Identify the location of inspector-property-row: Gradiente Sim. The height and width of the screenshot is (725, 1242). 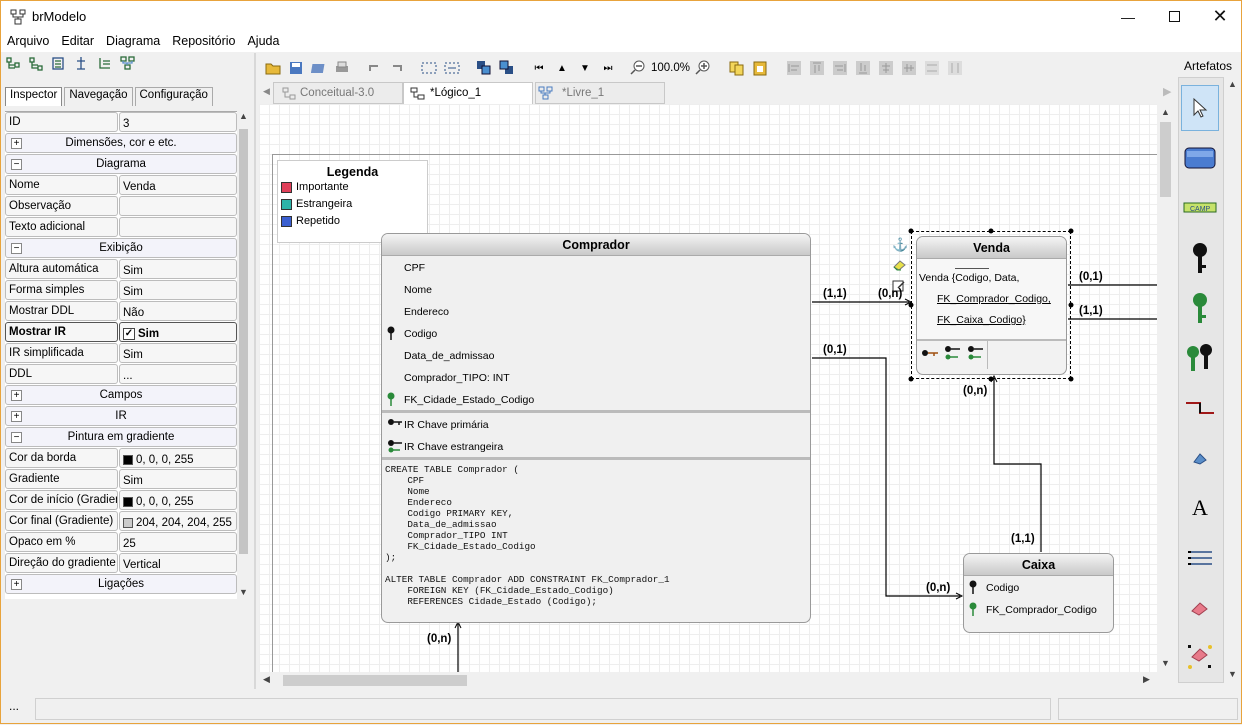
(121, 479).